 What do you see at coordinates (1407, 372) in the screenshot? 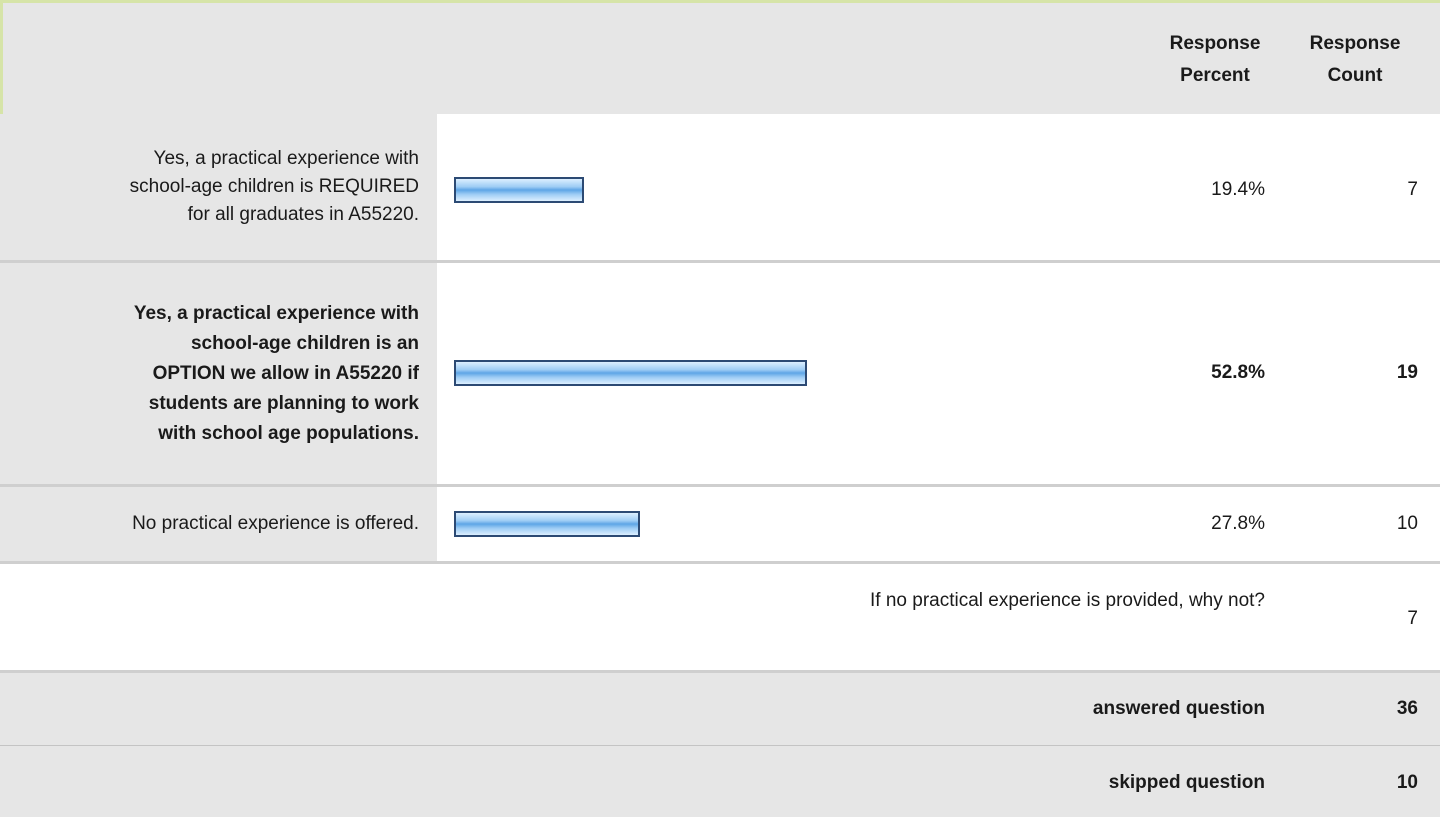
I see `count-label: 19` at bounding box center [1407, 372].